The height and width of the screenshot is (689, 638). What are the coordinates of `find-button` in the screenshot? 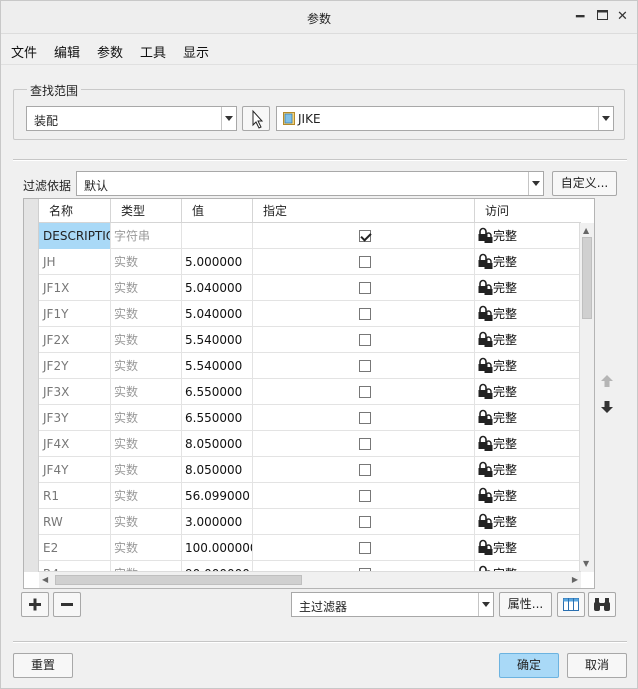 It's located at (602, 604).